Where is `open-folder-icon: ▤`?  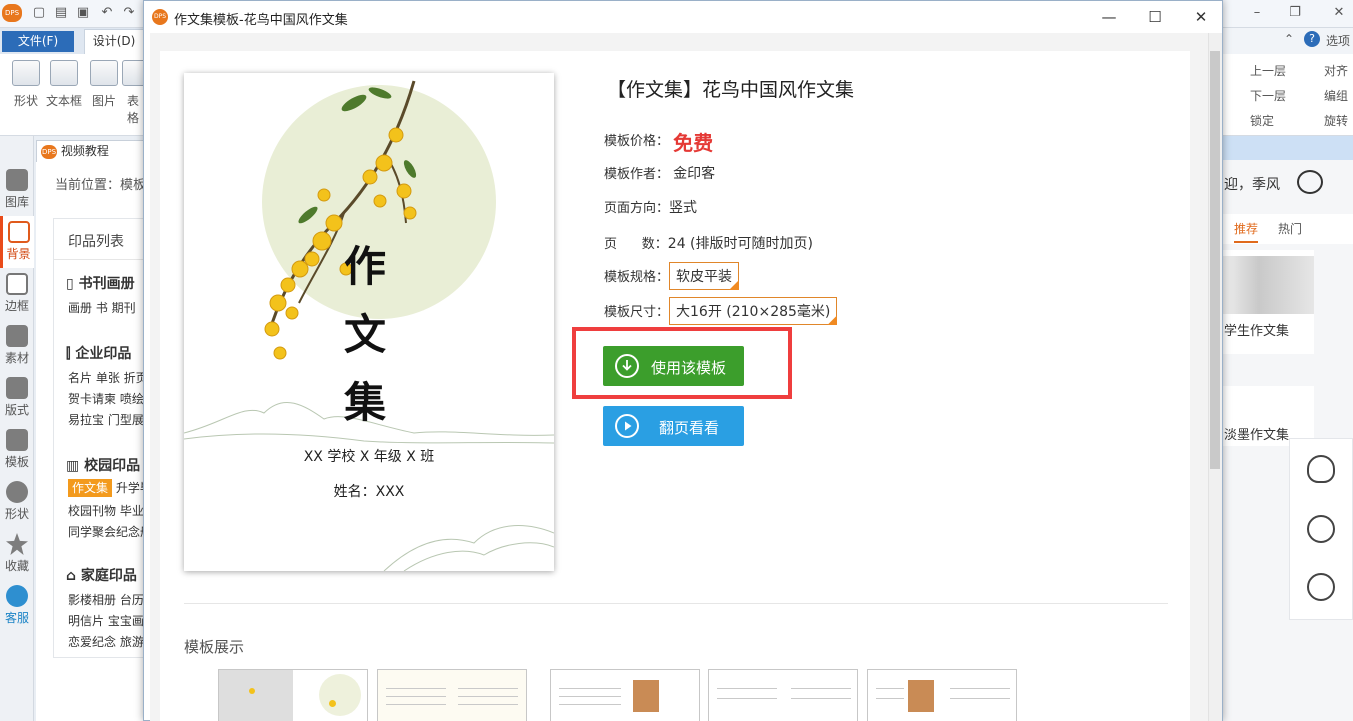 open-folder-icon: ▤ is located at coordinates (61, 13).